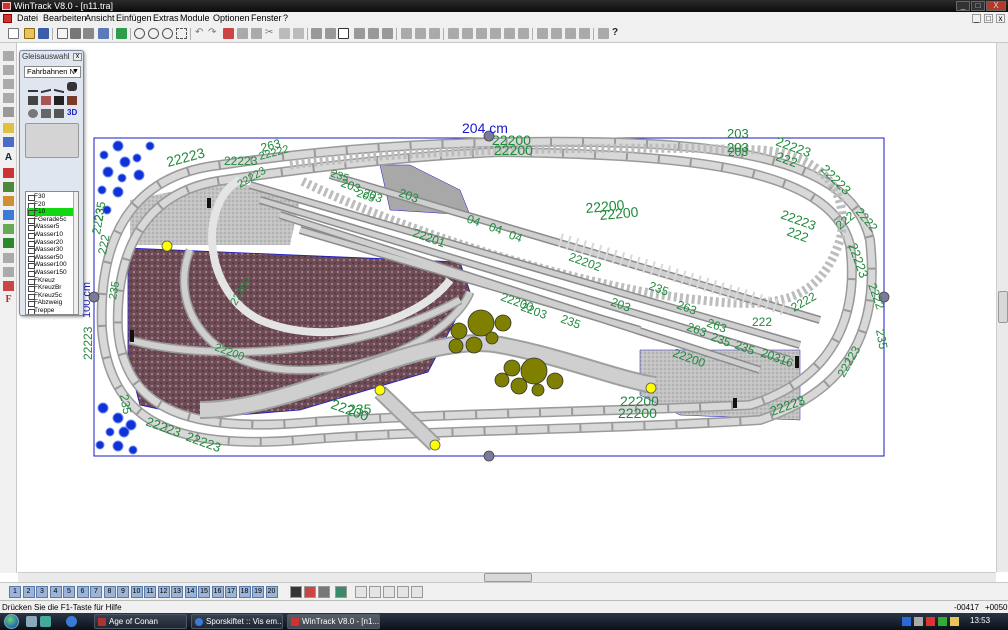 The width and height of the screenshot is (1008, 630). What do you see at coordinates (403, 592) in the screenshot?
I see `page-tool-8-icon` at bounding box center [403, 592].